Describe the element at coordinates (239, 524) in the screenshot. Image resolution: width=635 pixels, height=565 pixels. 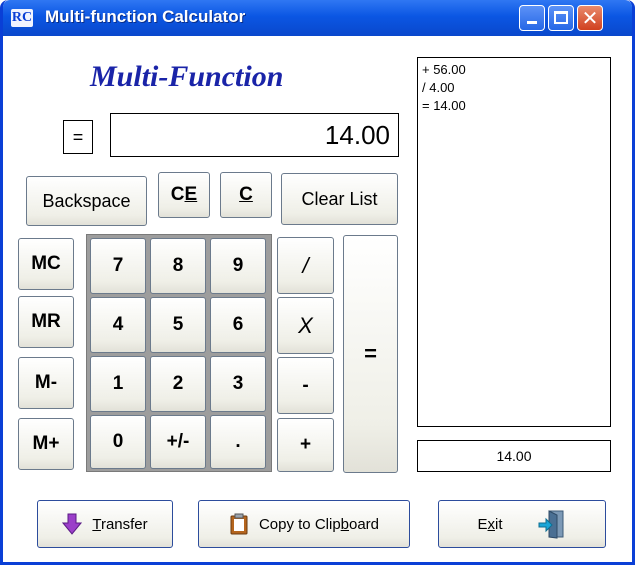
I see `clipboard-icon` at that location.